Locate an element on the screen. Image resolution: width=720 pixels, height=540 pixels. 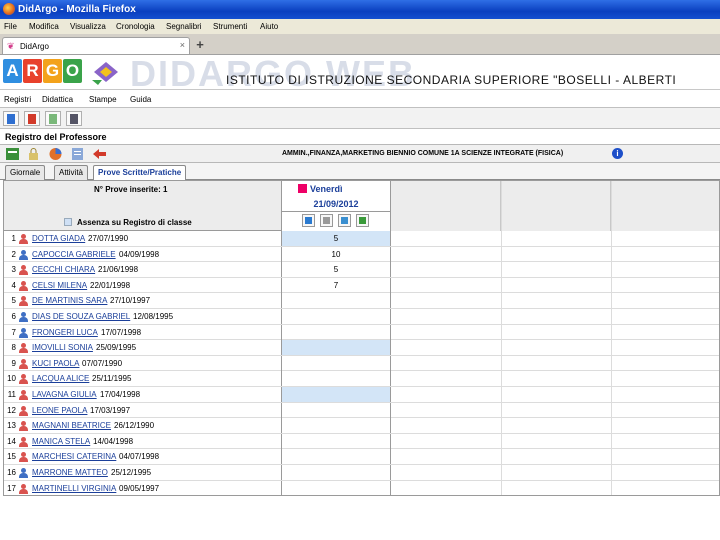
table-row: 14 MANICA STELA 14/04/1998 is located at coordinates (361, 441).